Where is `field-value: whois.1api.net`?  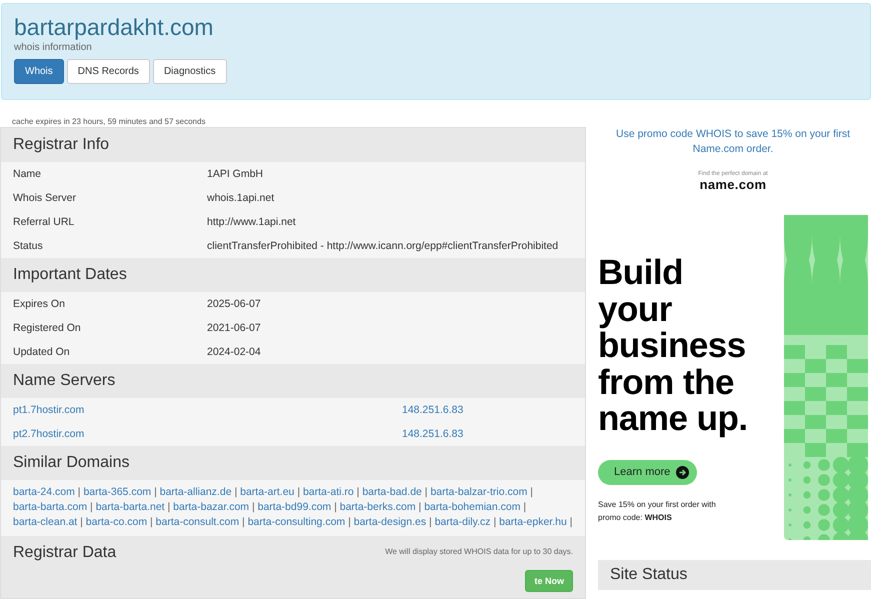
field-value: whois.1api.net is located at coordinates (240, 198).